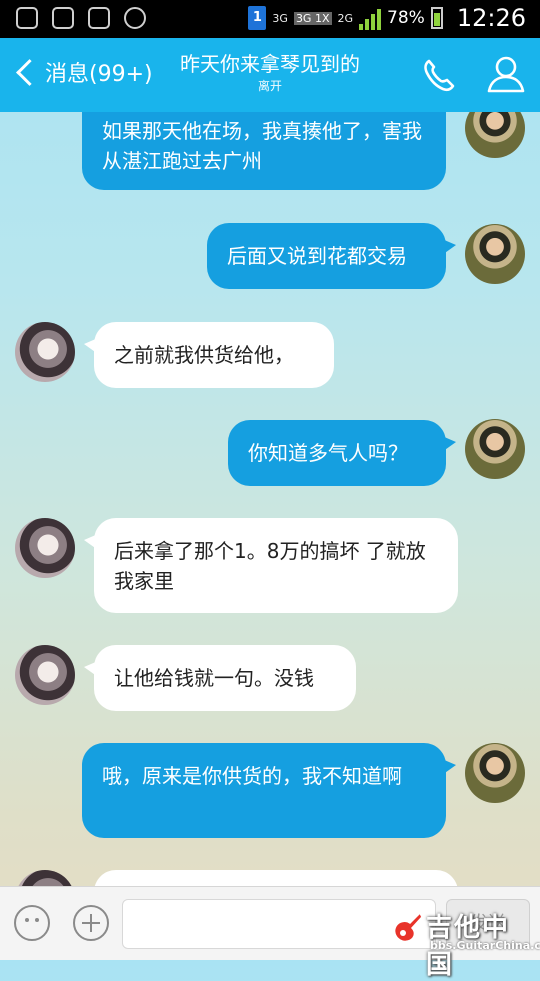  I want to click on phone-icon, so click(439, 75).